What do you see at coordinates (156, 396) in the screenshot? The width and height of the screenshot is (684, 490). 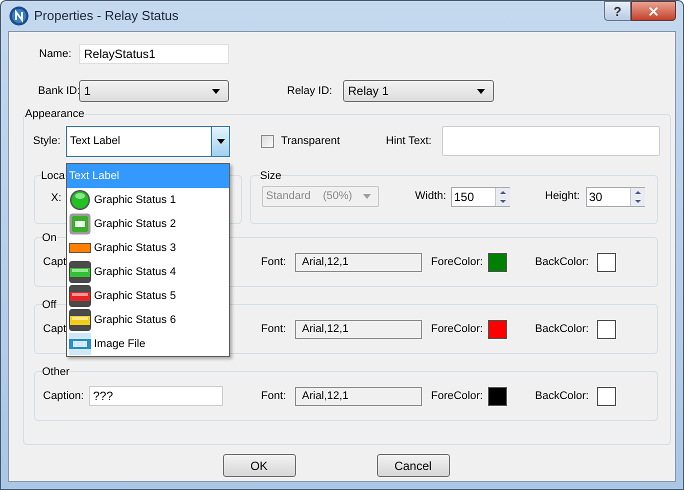 I see `caption-field: ???` at bounding box center [156, 396].